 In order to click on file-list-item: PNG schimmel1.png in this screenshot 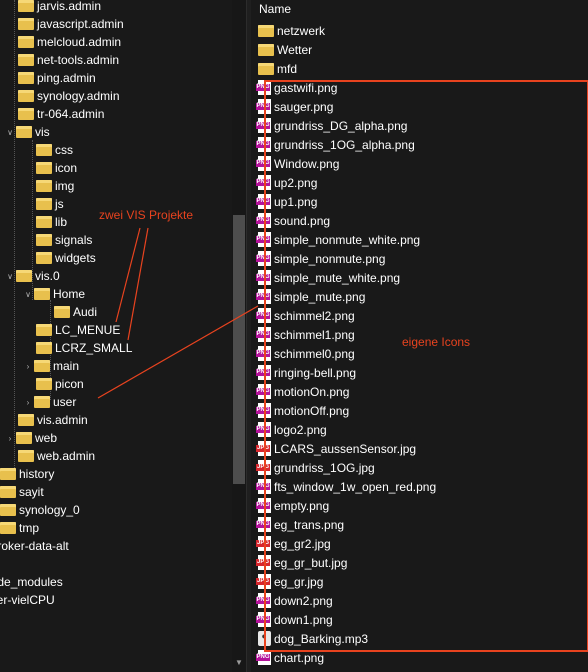, I will do `click(305, 335)`.